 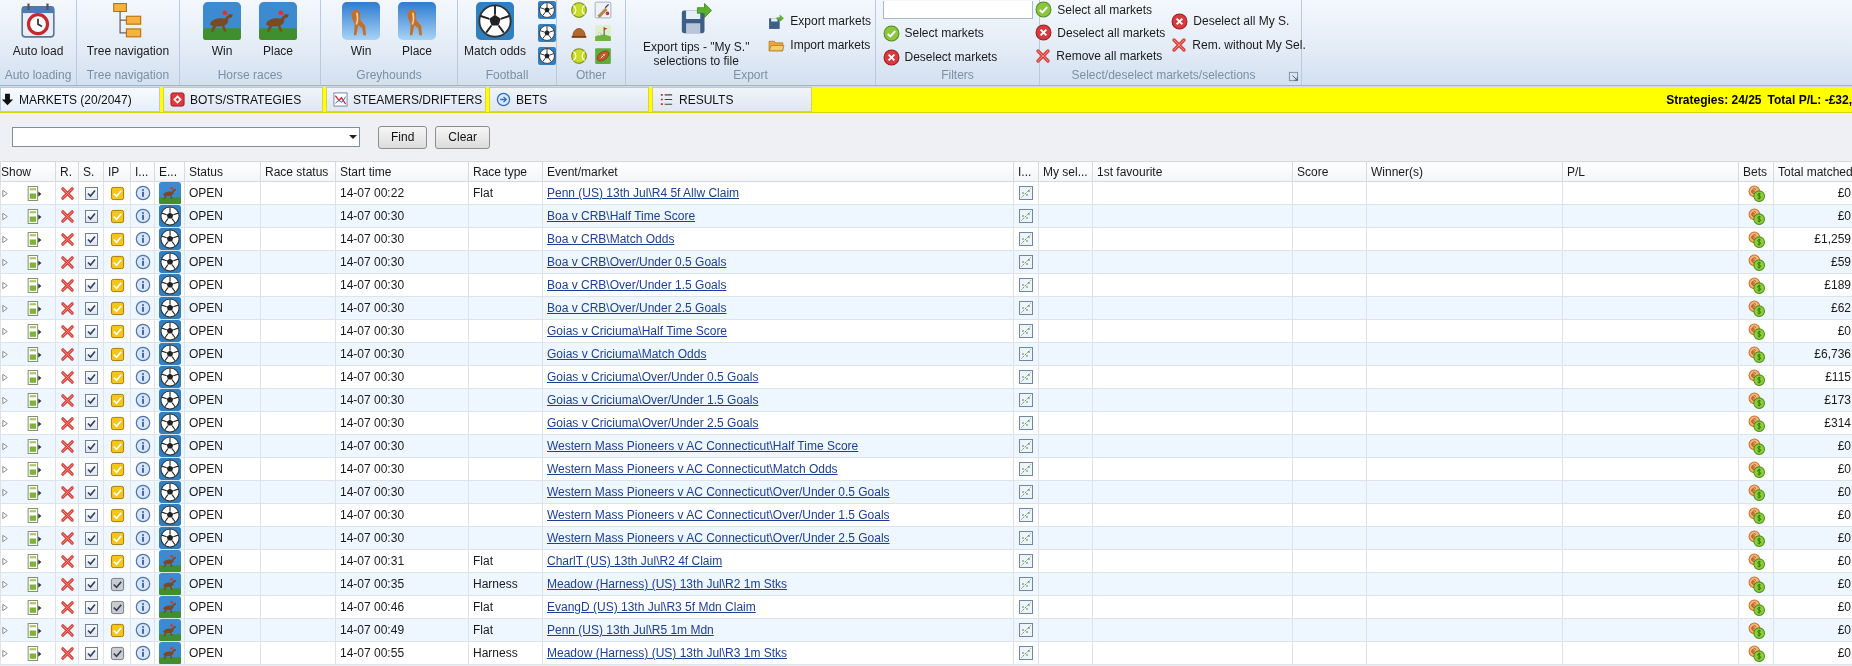 I want to click on tab: BOTS/STRATEGIES, so click(x=243, y=99).